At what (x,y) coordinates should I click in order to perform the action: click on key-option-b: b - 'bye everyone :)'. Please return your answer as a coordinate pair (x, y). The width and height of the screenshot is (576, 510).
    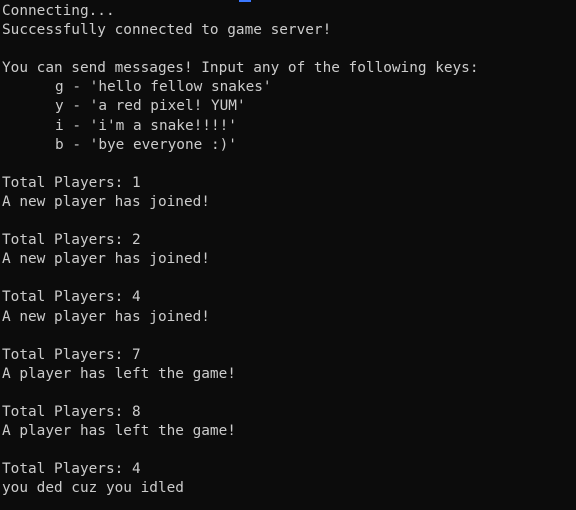
    Looking at the image, I should click on (146, 144).